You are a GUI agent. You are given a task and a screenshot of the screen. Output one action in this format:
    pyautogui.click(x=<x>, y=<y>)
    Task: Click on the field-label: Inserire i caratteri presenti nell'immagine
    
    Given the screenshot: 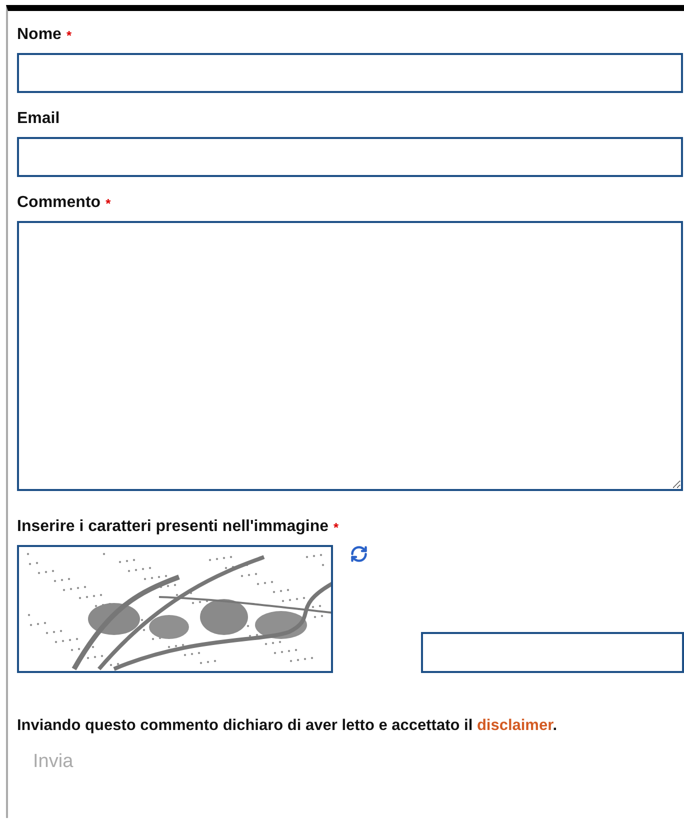 What is the action you would take?
    pyautogui.click(x=172, y=527)
    